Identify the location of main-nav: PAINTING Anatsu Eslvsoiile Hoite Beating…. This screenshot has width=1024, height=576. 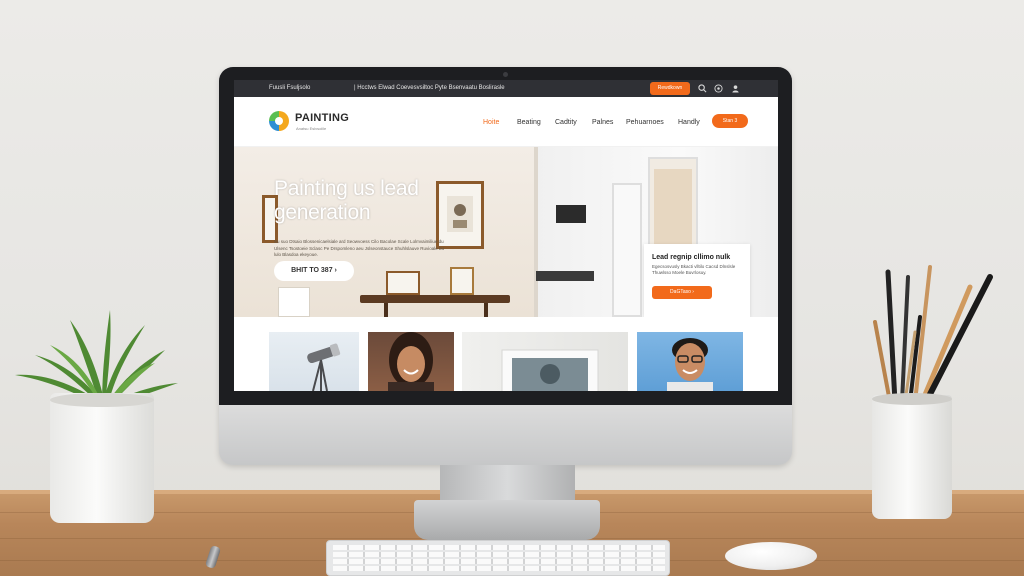
(506, 122).